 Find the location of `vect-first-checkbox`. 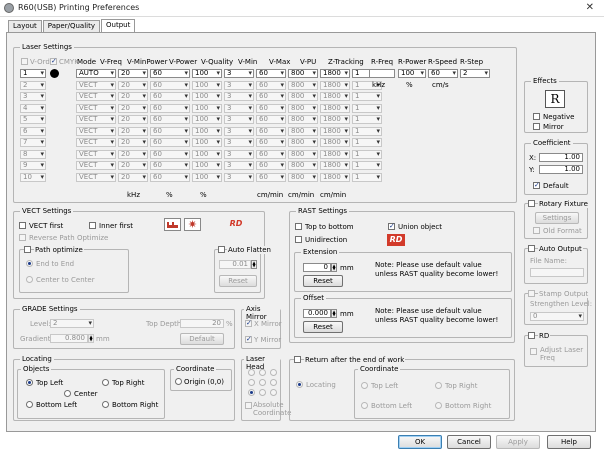

vect-first-checkbox is located at coordinates (22, 225).